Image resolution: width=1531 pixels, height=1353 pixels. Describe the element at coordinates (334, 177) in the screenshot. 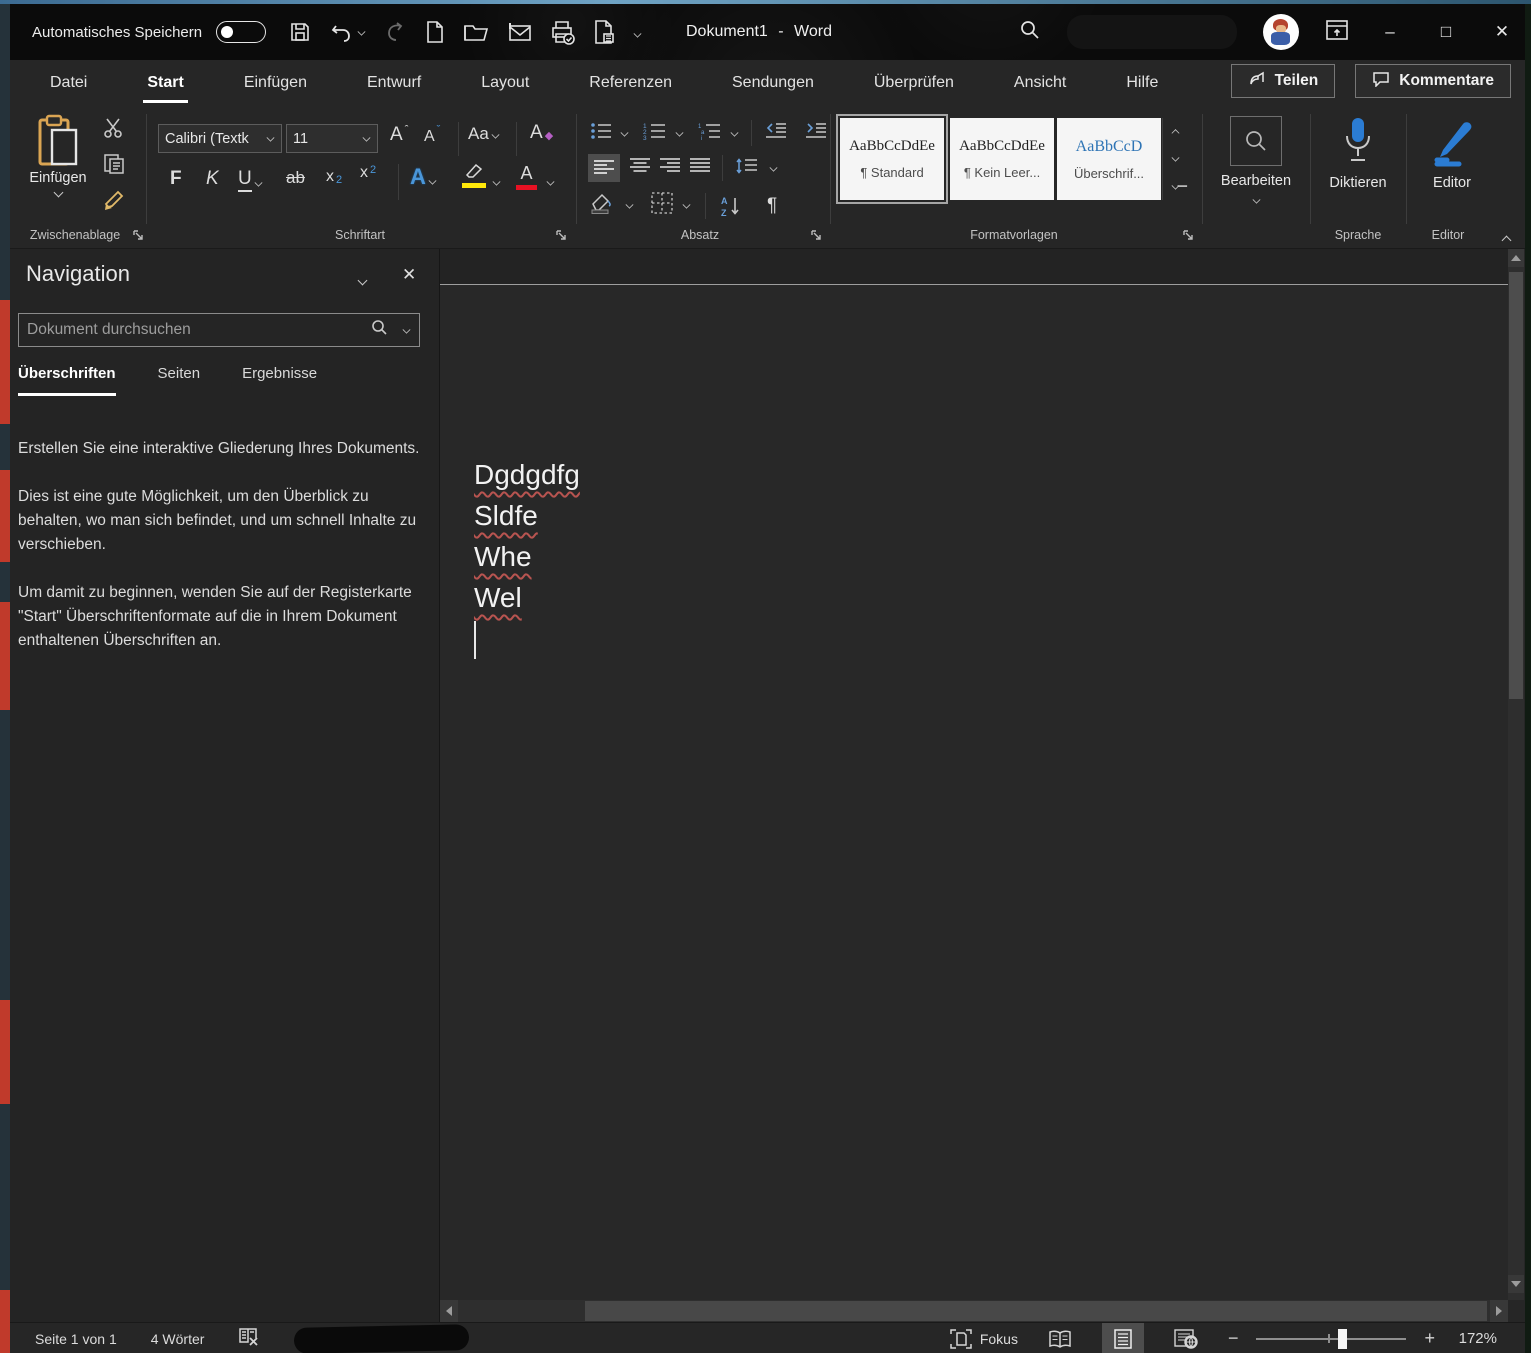

I see `subscript-button: x2` at that location.